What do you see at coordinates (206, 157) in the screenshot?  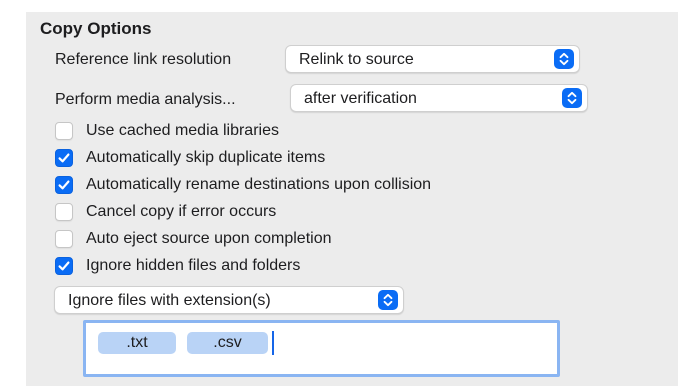 I see `option-label: Automatically skip duplicate items` at bounding box center [206, 157].